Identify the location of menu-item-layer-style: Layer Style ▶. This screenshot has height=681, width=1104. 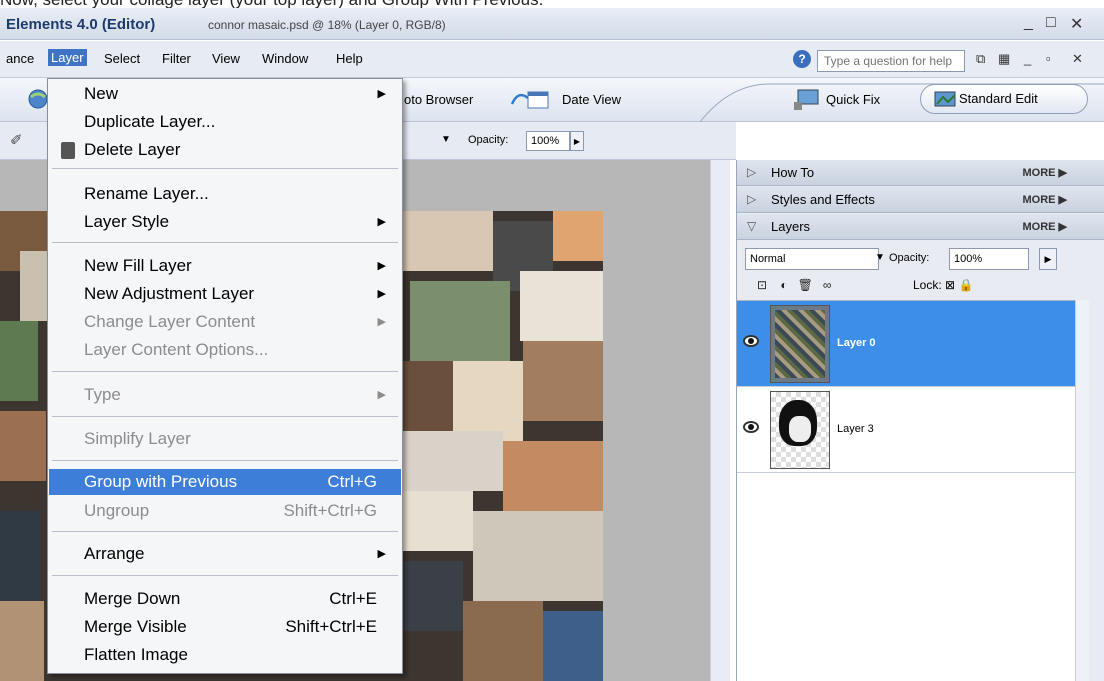
(225, 222).